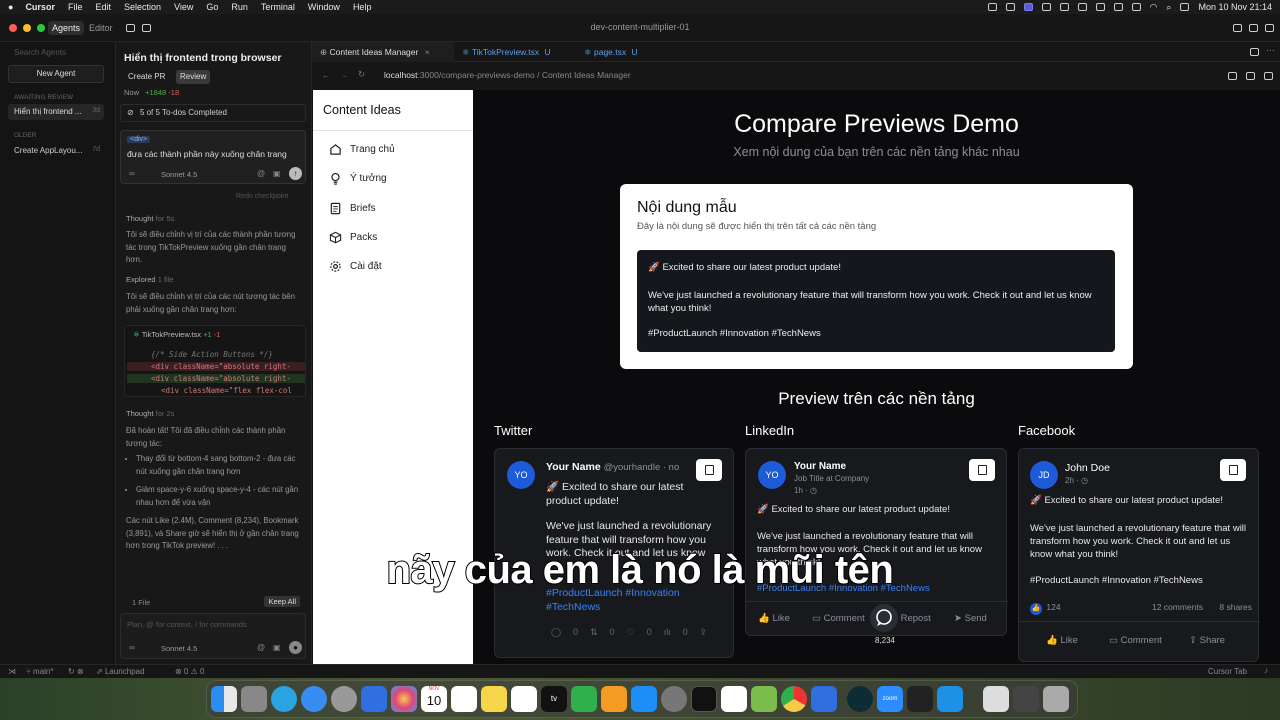  Describe the element at coordinates (704, 699) in the screenshot. I see `terminal-icon` at that location.